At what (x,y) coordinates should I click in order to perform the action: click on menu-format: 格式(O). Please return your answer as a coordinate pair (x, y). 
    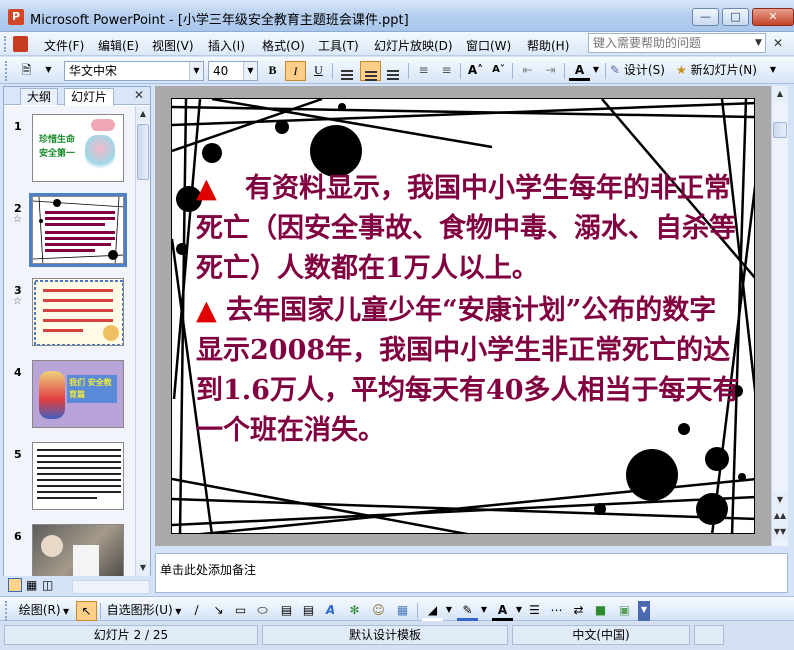
    Looking at the image, I should click on (283, 45).